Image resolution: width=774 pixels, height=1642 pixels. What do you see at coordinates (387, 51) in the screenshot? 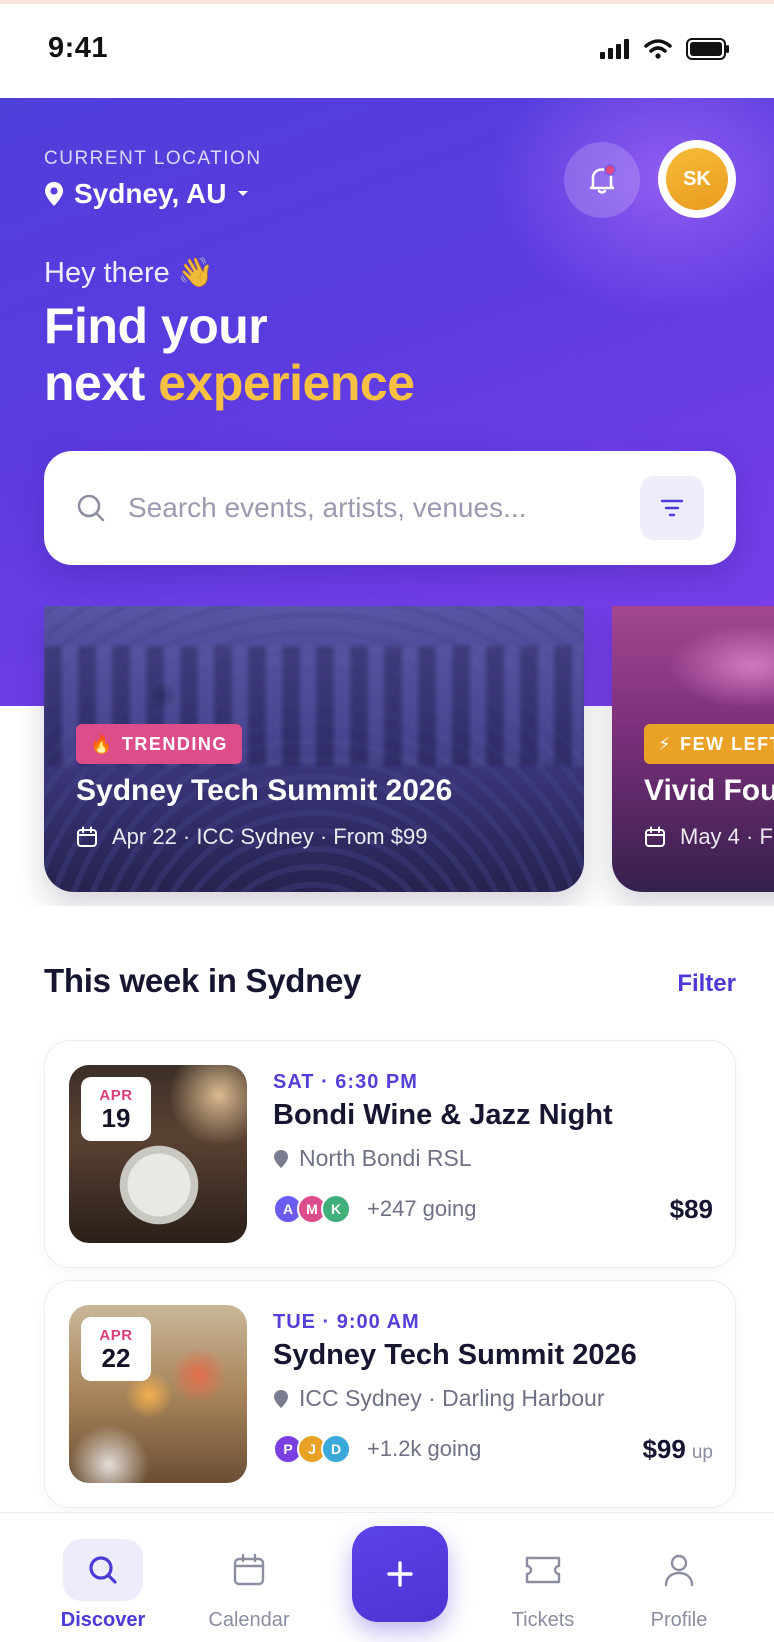
I see `status-bar: 9:41` at bounding box center [387, 51].